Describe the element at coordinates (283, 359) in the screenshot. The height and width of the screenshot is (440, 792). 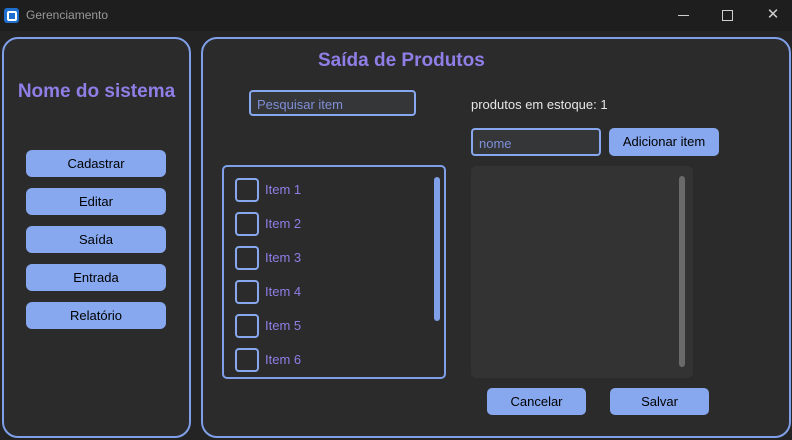
I see `item-label: Item 6` at that location.